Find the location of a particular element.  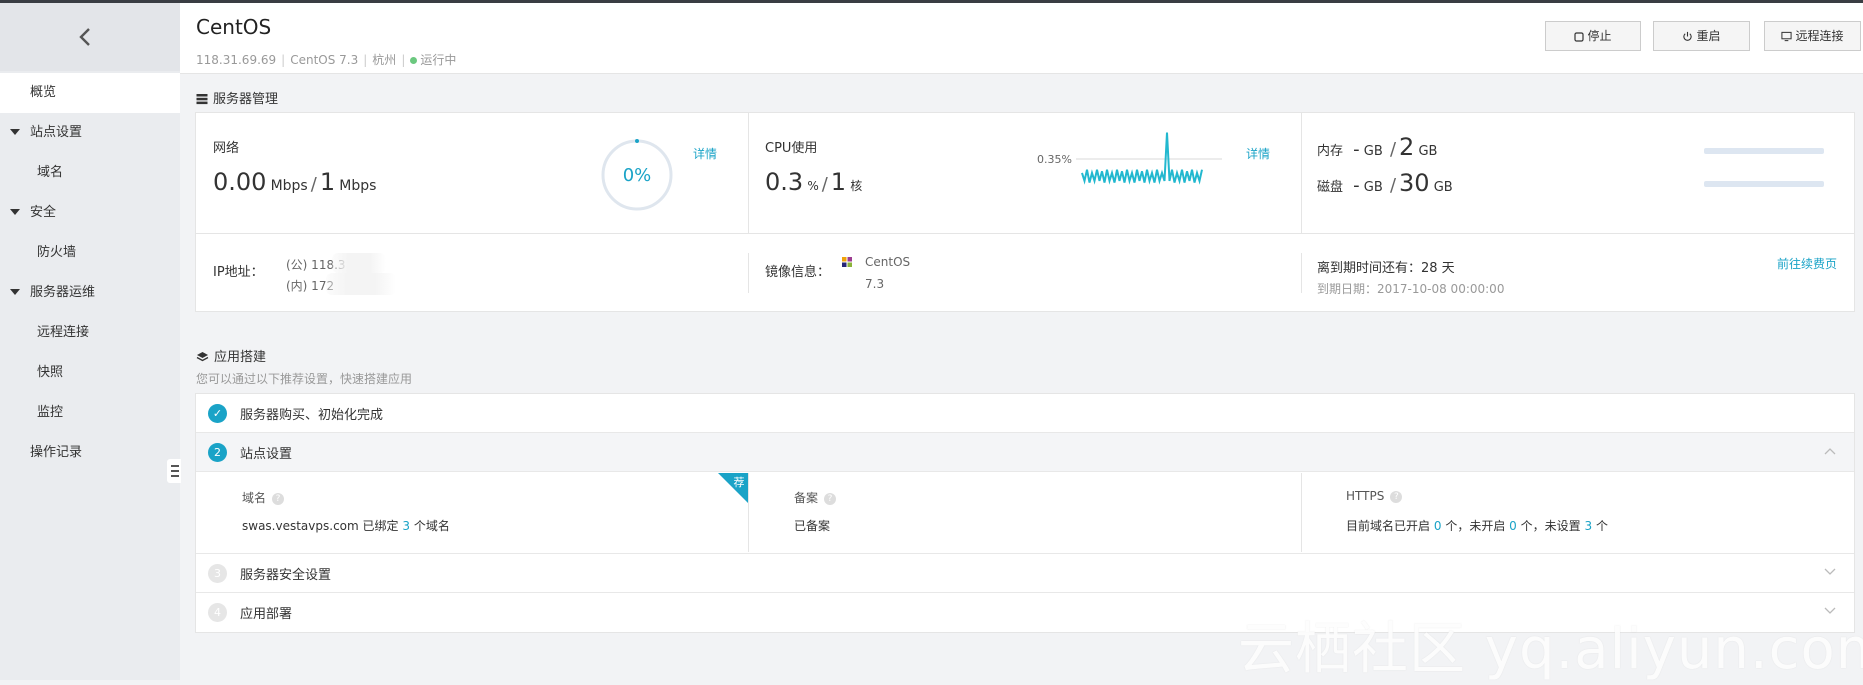

cpu-sep: / is located at coordinates (824, 184).